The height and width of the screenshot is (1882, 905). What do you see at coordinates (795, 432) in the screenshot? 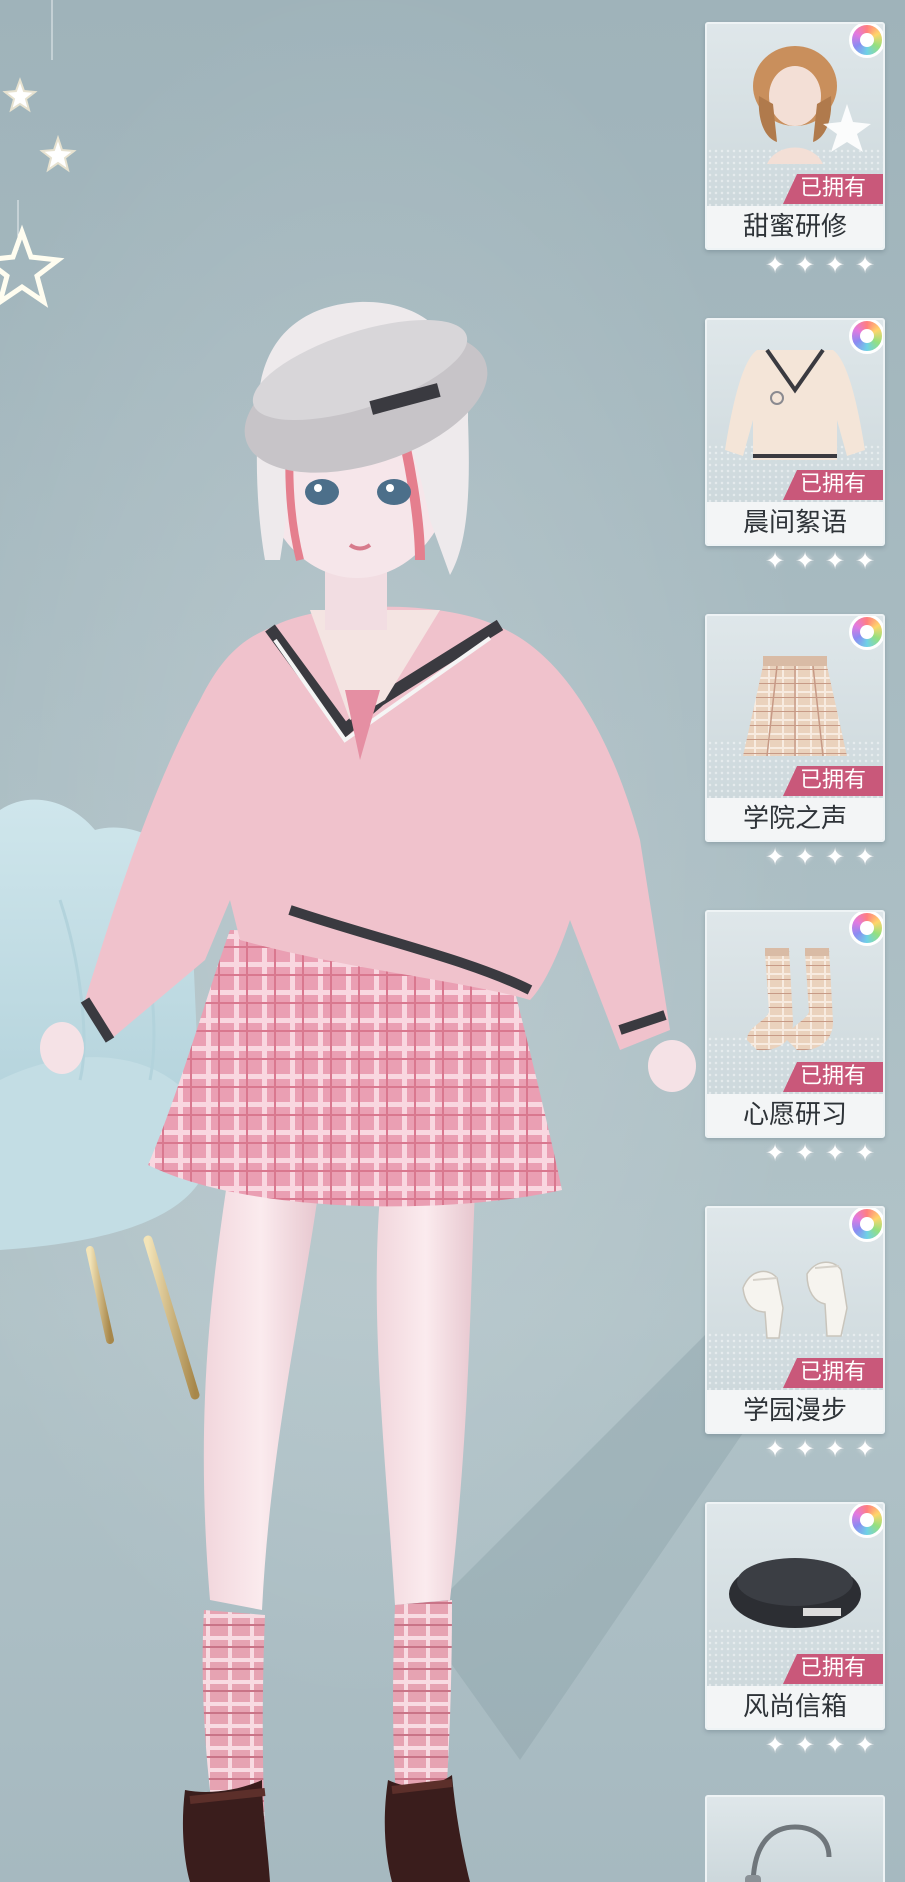
I see `outfit-item-card: 已拥有 晨间絮语` at bounding box center [795, 432].